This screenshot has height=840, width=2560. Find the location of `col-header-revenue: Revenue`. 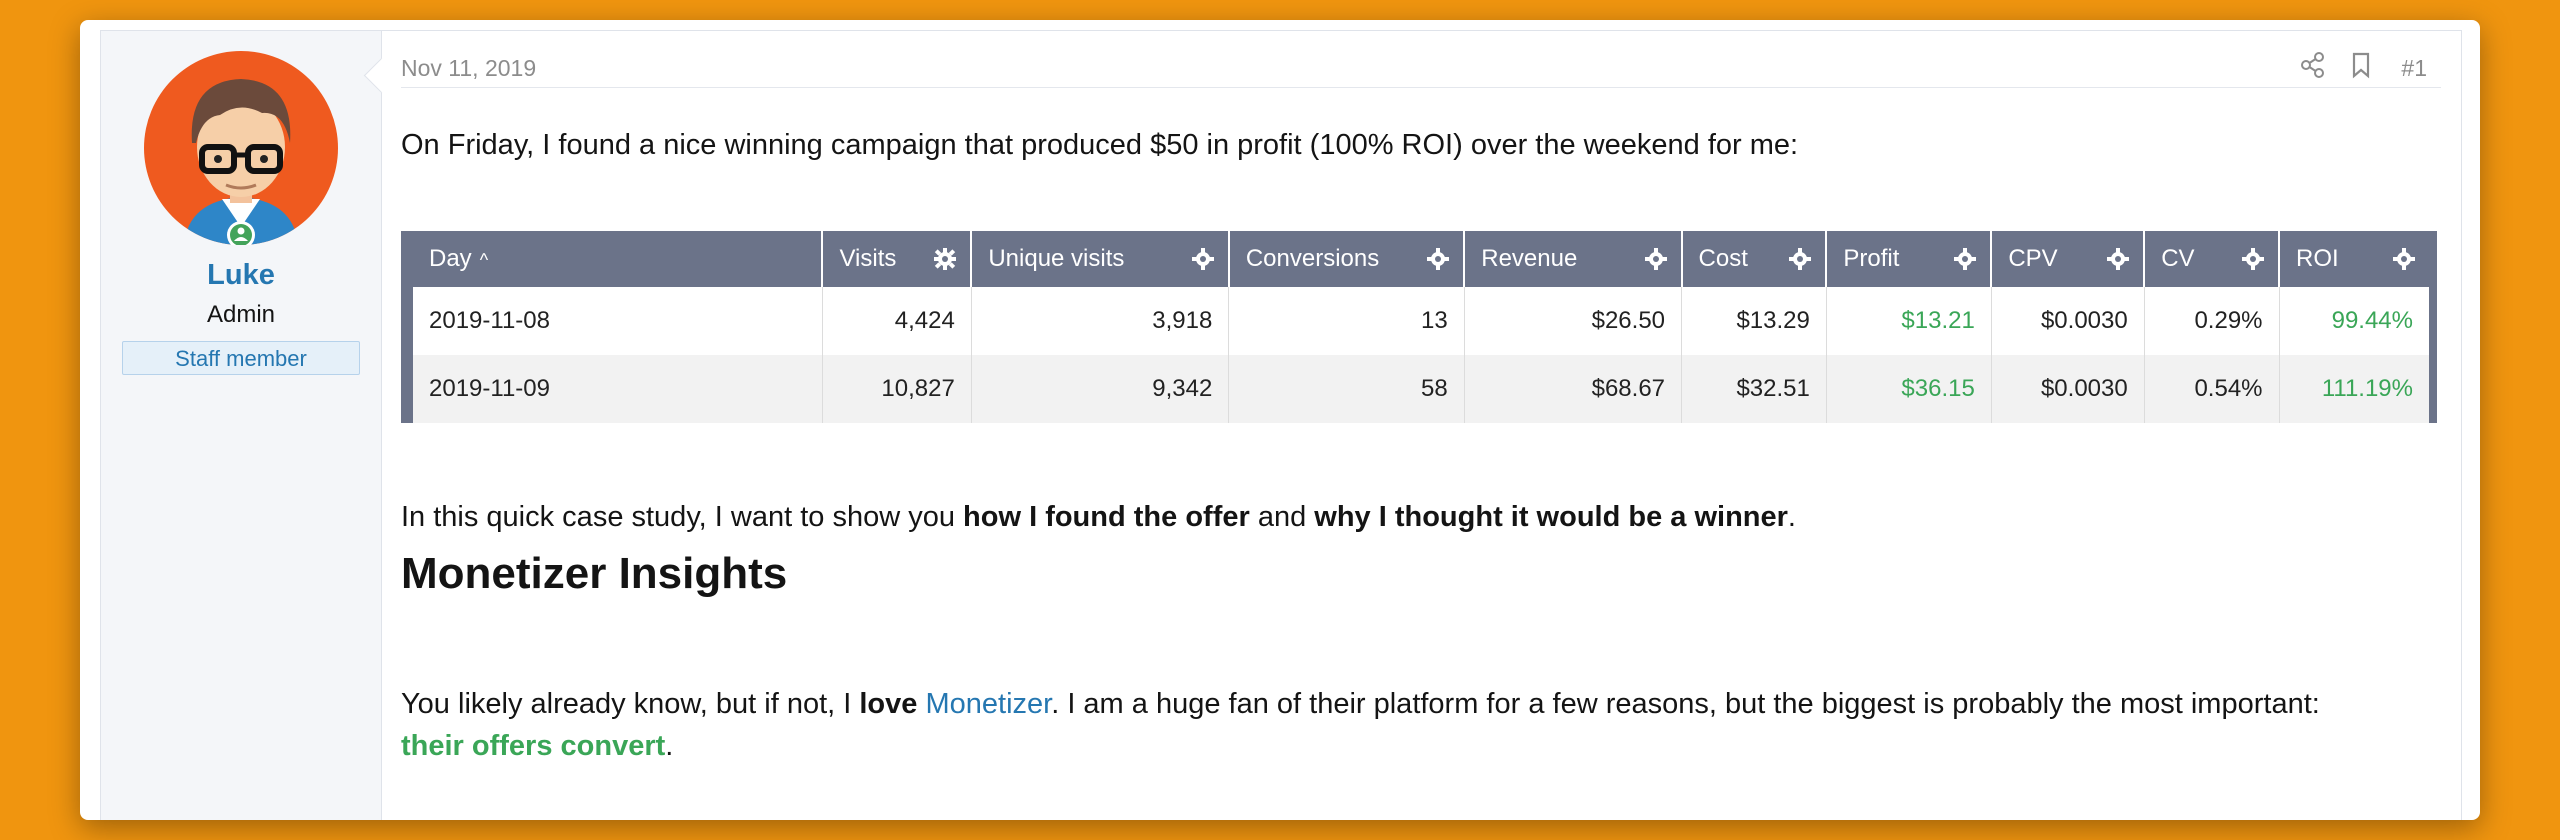

col-header-revenue: Revenue is located at coordinates (1573, 259).